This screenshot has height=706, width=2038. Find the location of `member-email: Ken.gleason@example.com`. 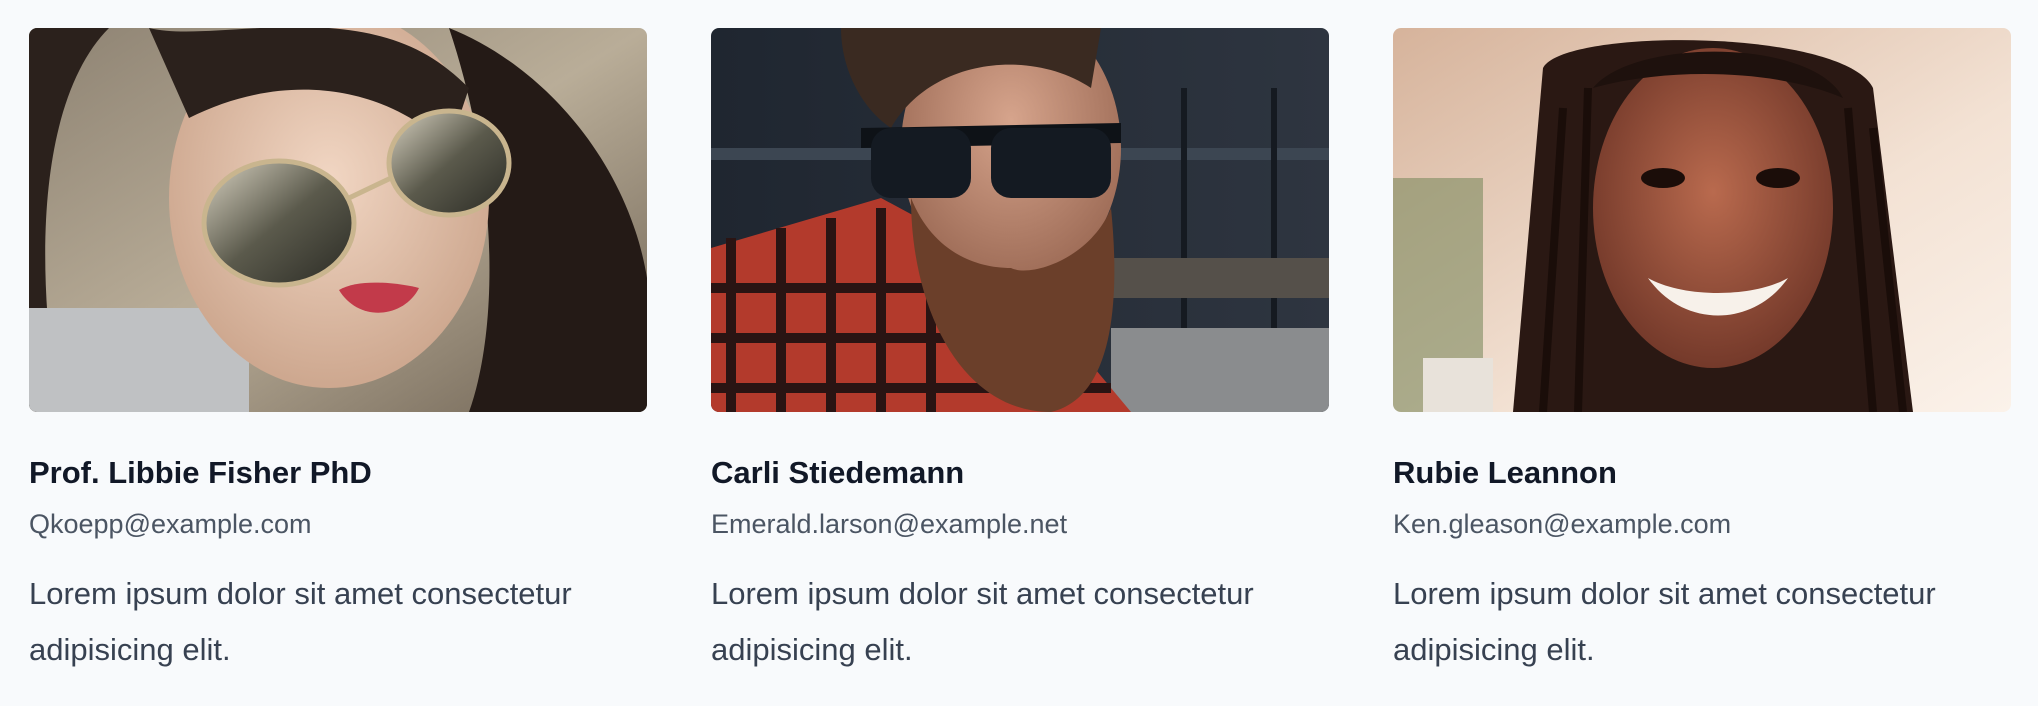

member-email: Ken.gleason@example.com is located at coordinates (1562, 524).